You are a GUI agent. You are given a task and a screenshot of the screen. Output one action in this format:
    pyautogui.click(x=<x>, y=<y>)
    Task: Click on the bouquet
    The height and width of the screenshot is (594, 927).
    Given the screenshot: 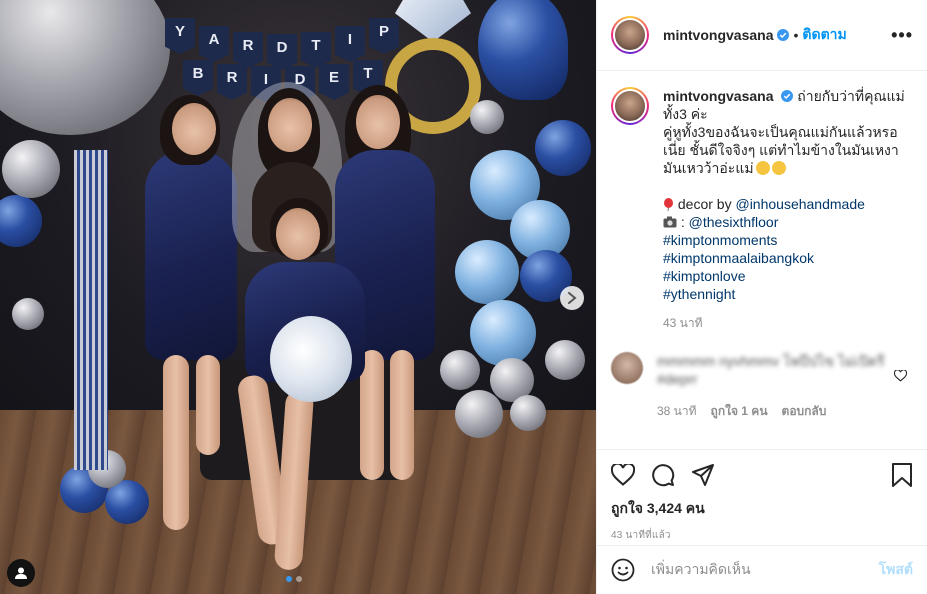 What is the action you would take?
    pyautogui.click(x=311, y=359)
    